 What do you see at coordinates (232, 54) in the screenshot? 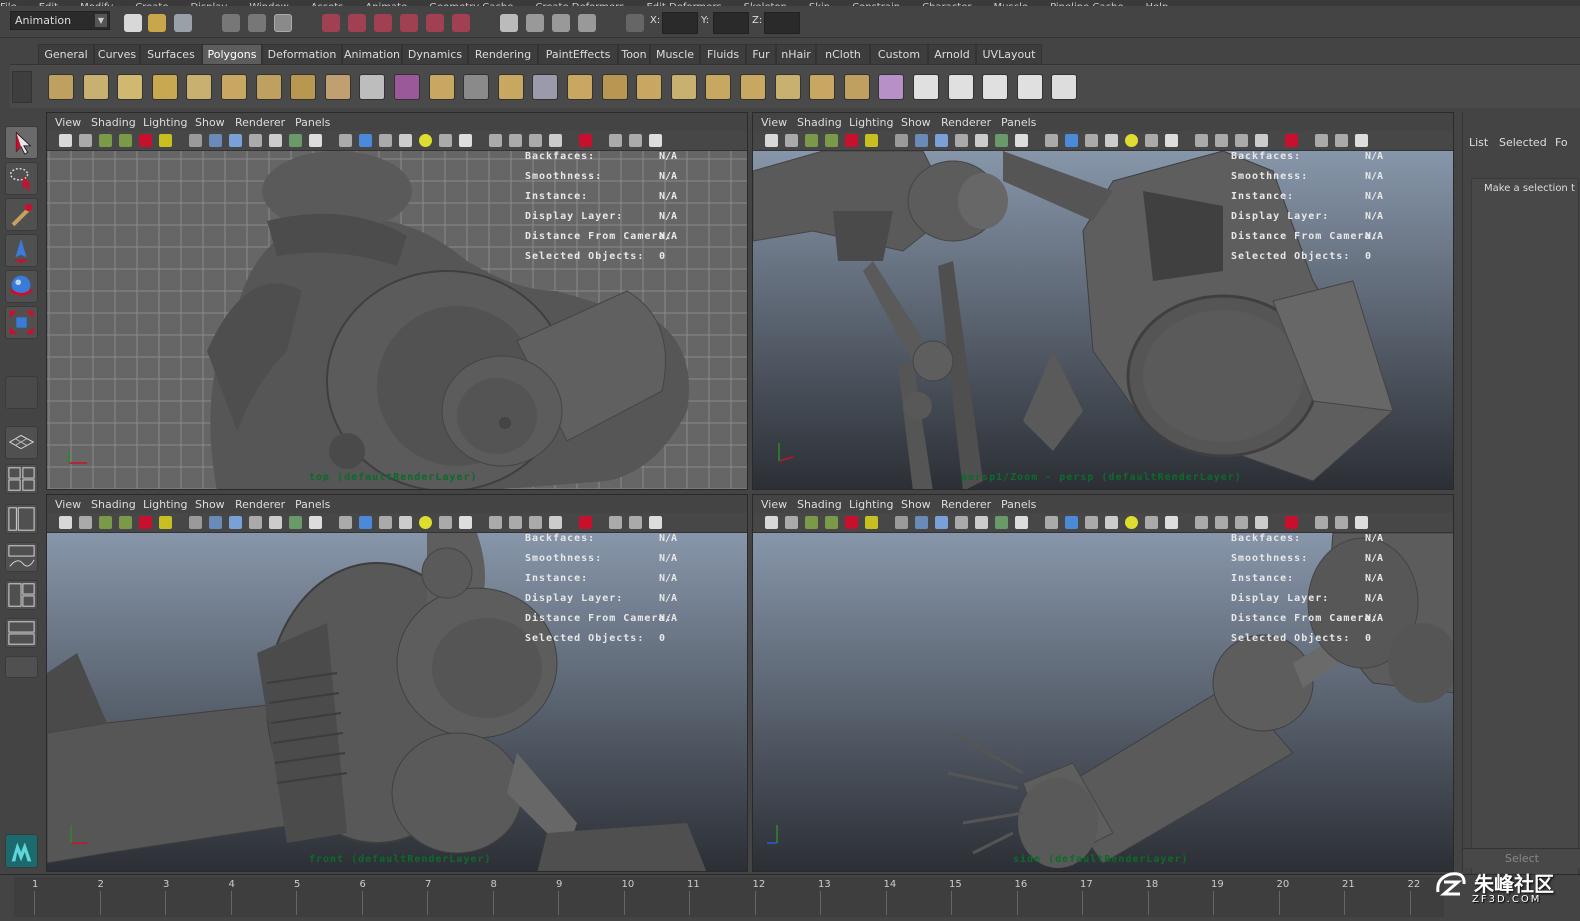
I see `shelf-tab: Polygons` at bounding box center [232, 54].